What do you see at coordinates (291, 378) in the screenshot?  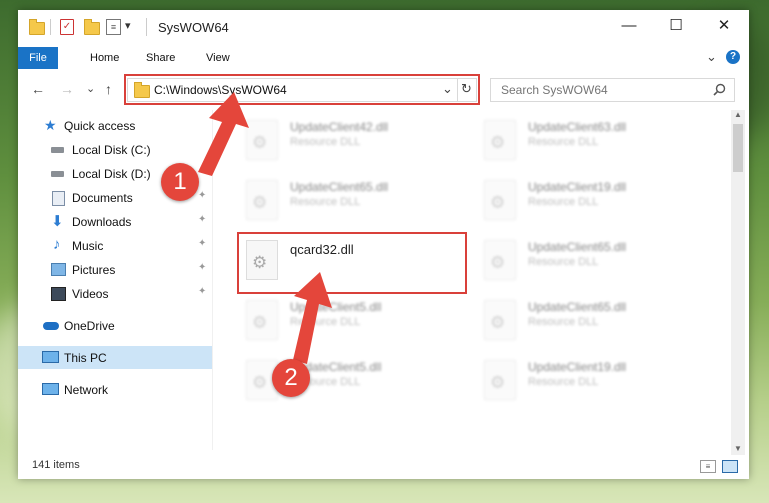 I see `callout-badge: 2` at bounding box center [291, 378].